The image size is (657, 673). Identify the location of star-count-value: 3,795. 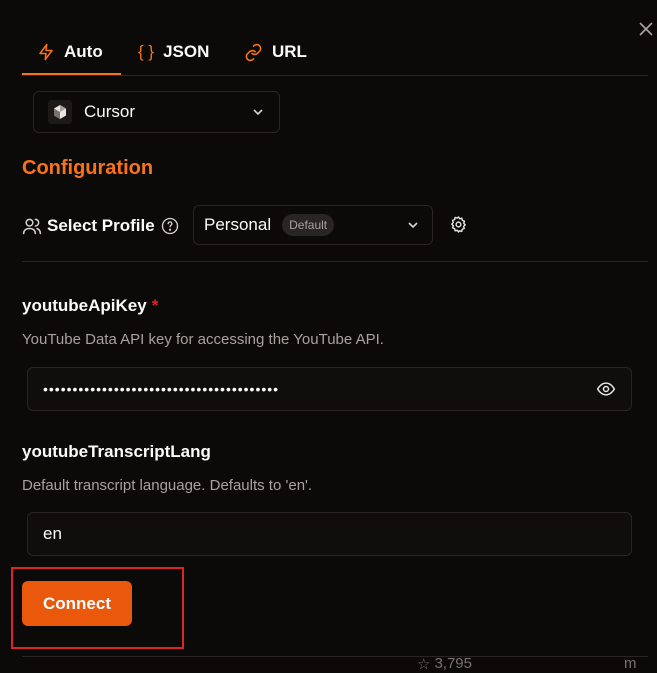
(453, 663).